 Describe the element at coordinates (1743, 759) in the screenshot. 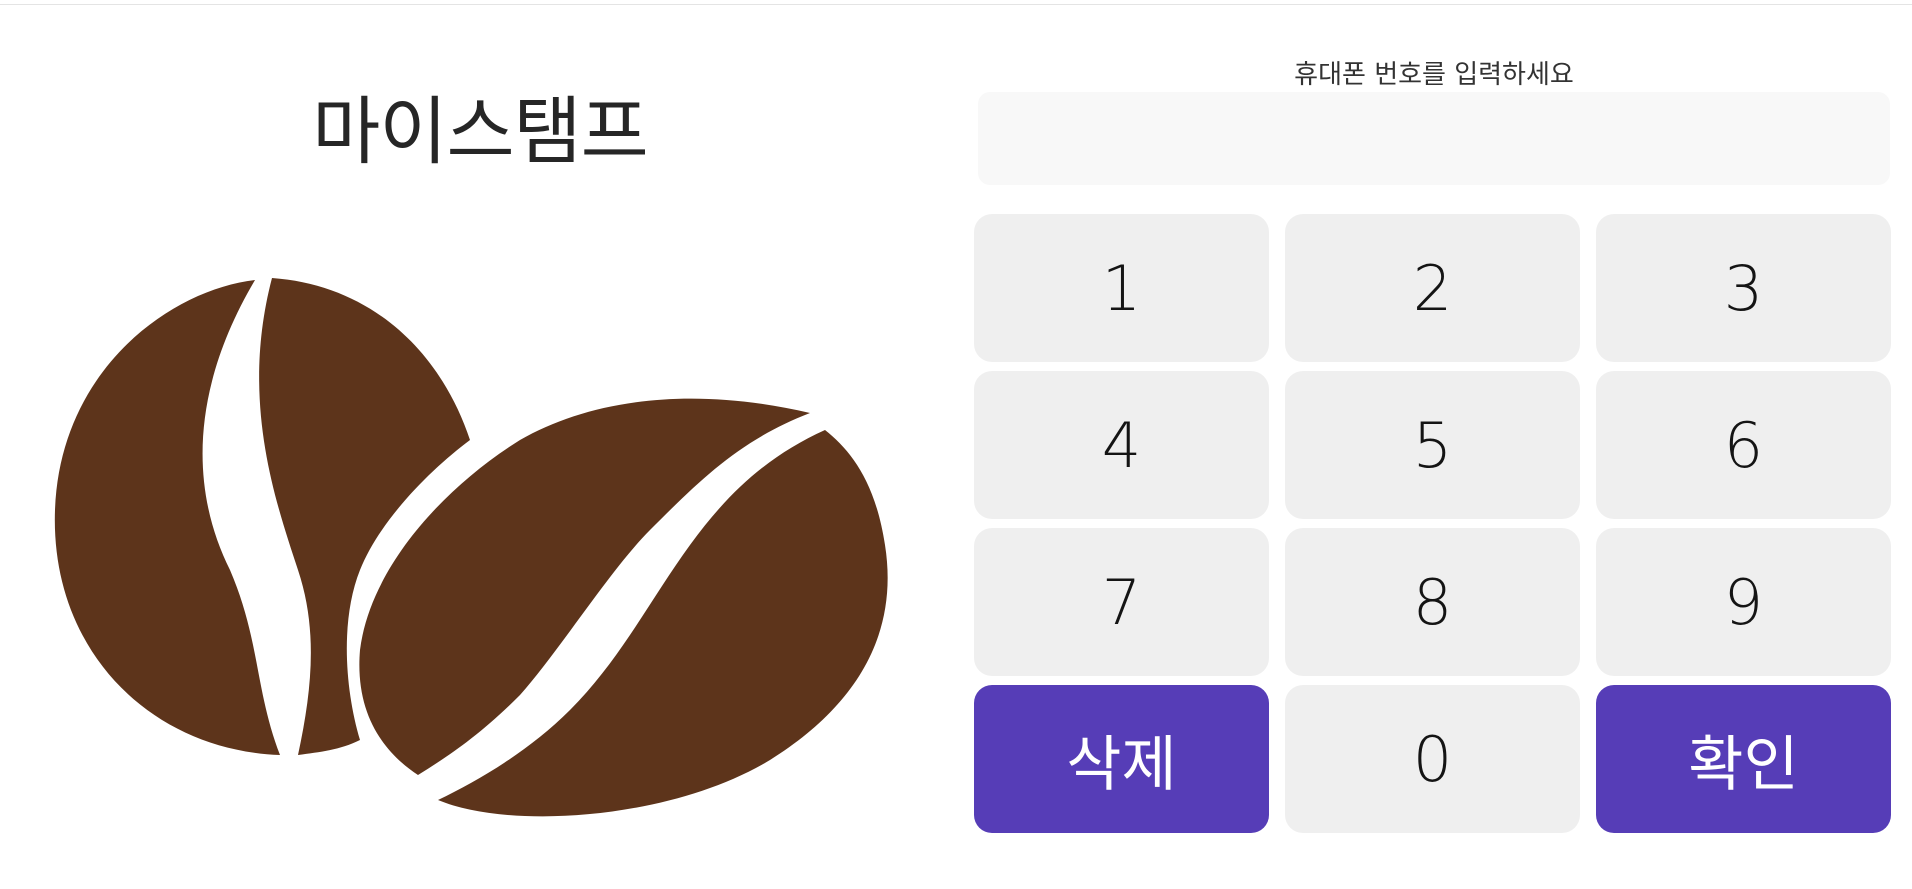

I see `confirm-button: 확인` at that location.